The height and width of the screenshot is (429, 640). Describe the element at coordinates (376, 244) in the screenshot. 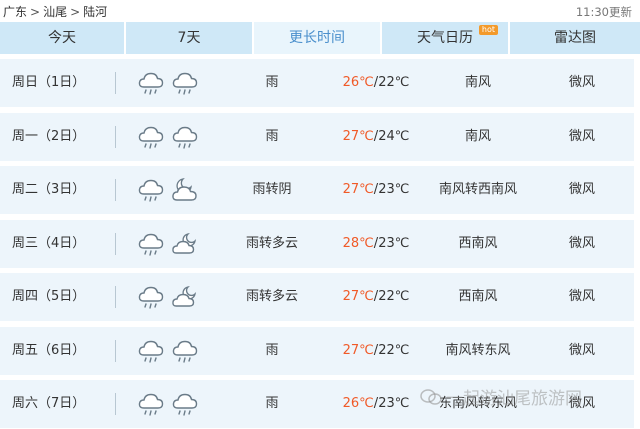

I see `temperature-range: 28℃/23℃` at that location.